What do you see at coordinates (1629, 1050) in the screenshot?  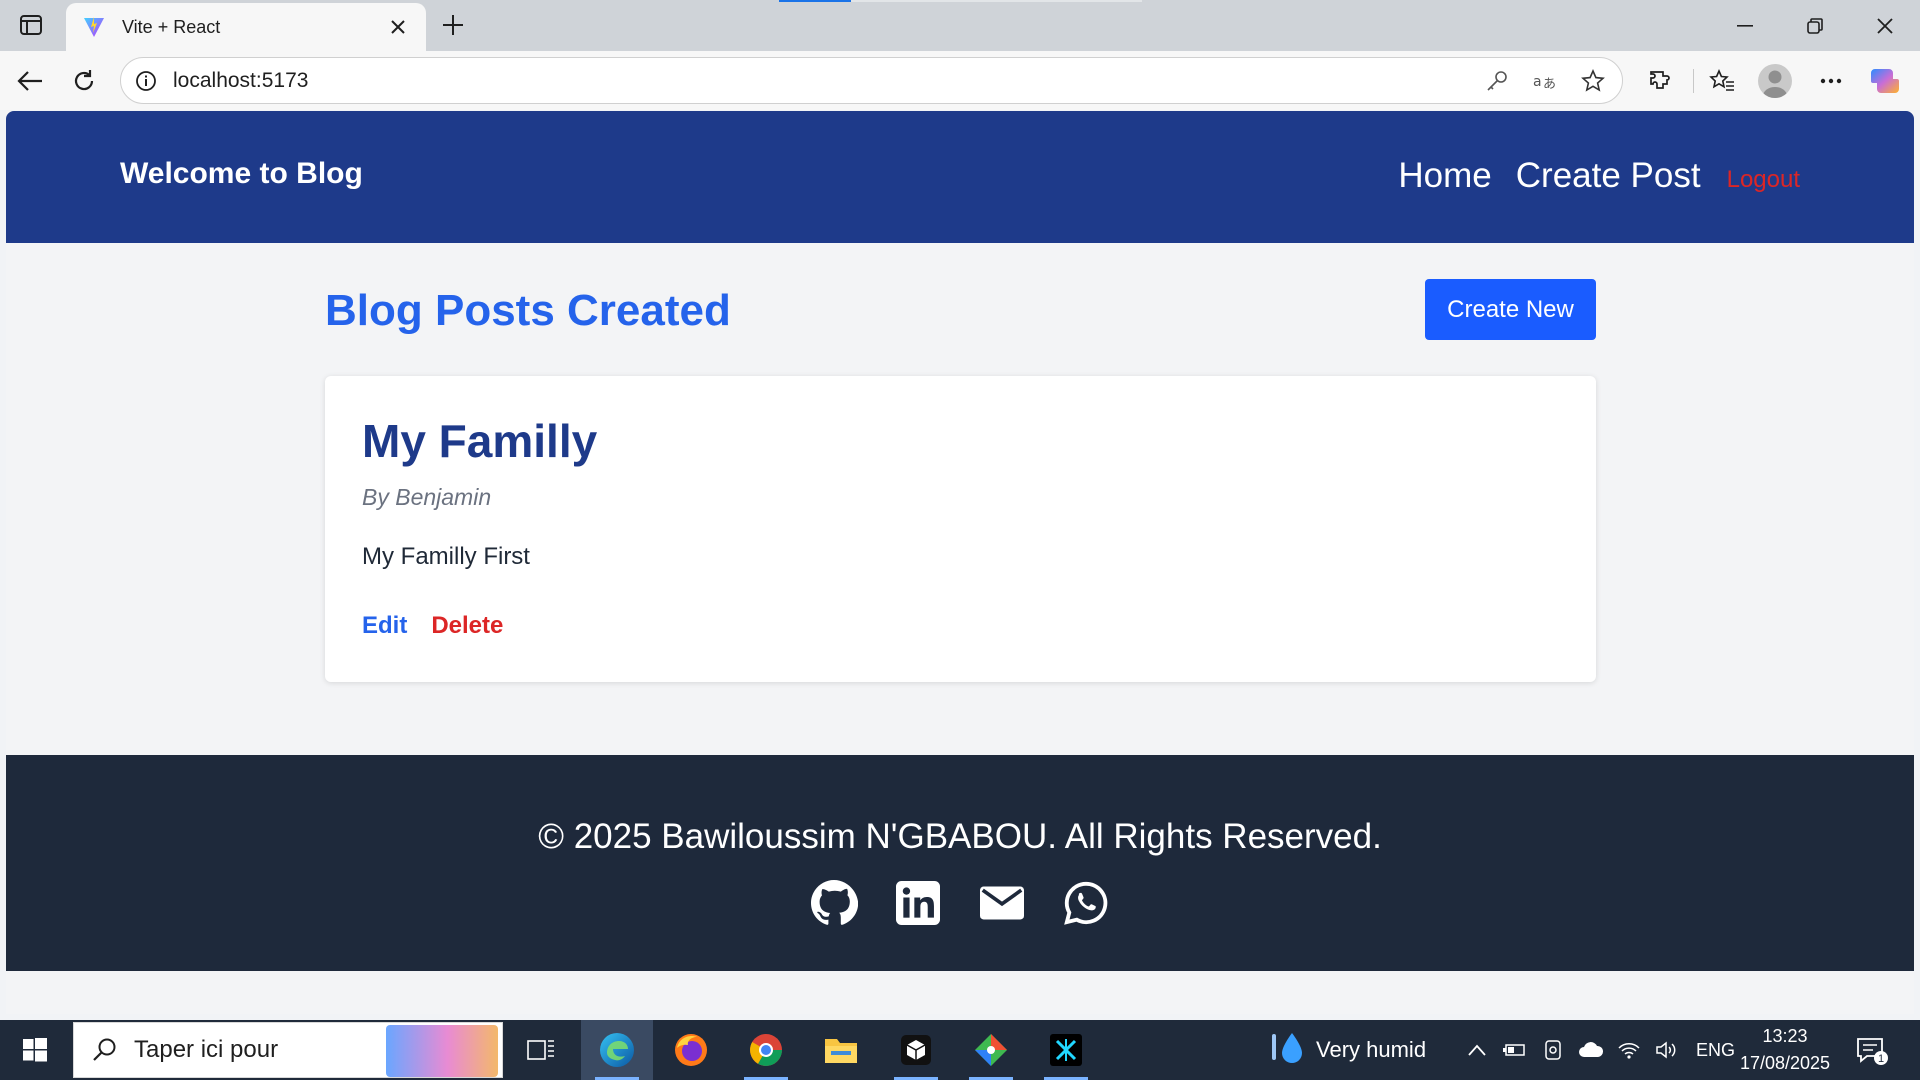 I see `wifi-icon` at bounding box center [1629, 1050].